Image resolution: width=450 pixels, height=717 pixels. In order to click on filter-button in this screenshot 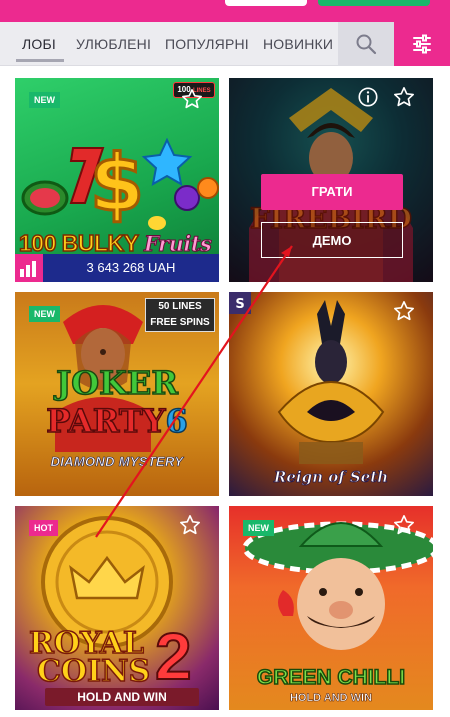, I will do `click(422, 44)`.